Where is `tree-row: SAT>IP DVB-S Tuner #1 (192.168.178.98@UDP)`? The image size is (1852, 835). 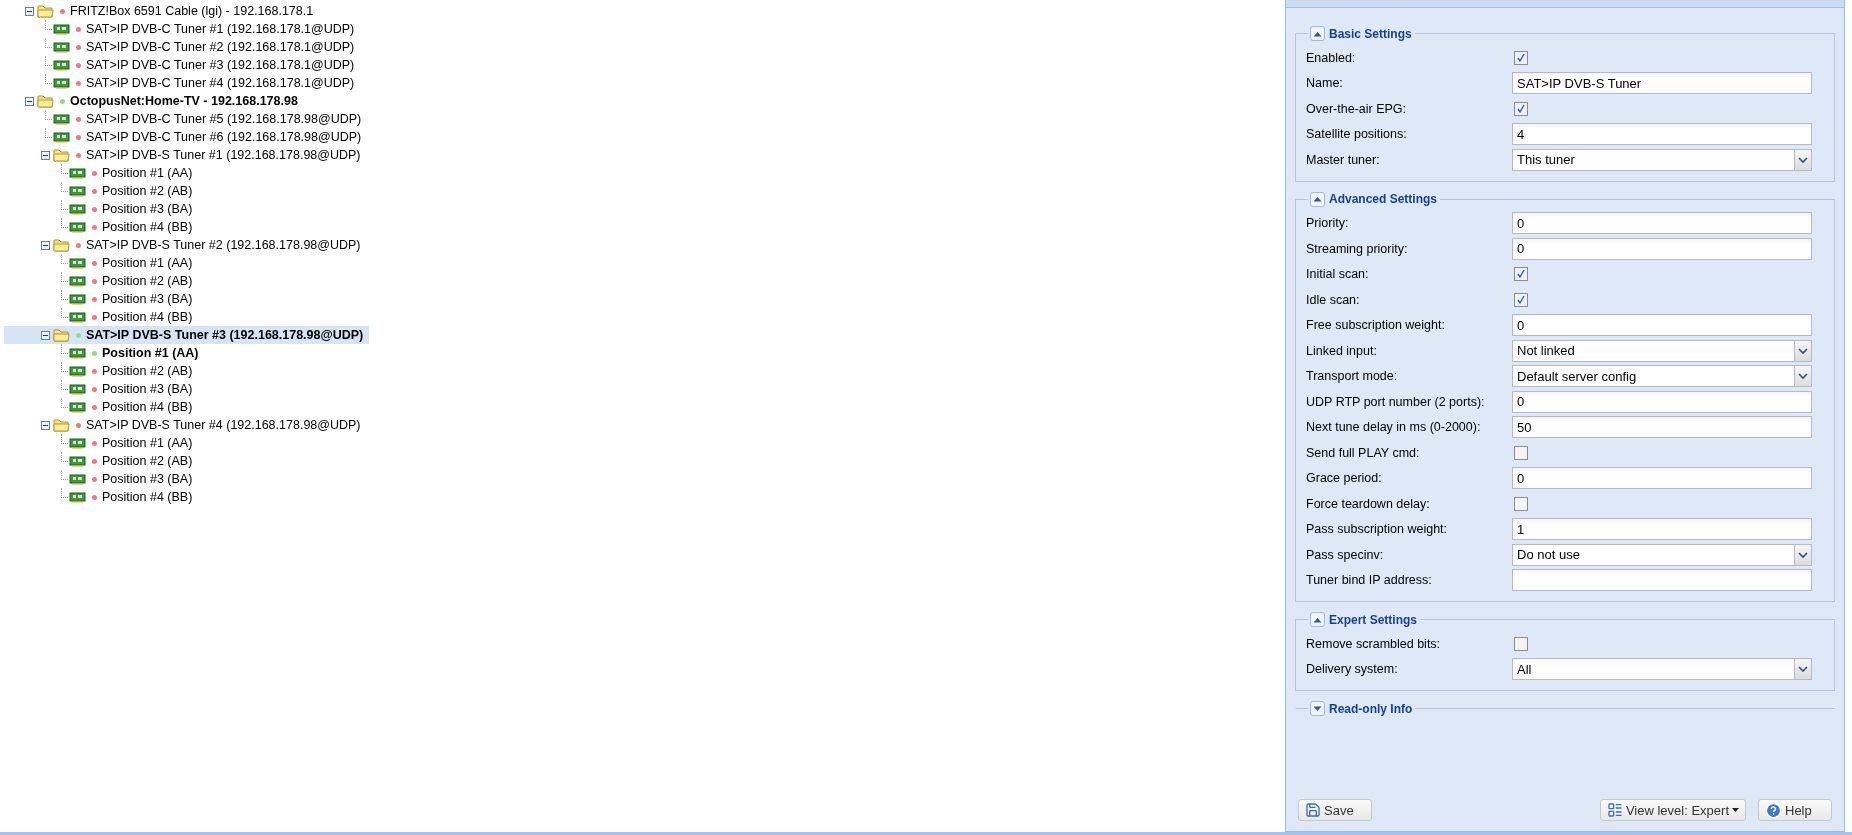
tree-row: SAT>IP DVB-S Tuner #1 (192.168.178.98@UDP) is located at coordinates (185, 155).